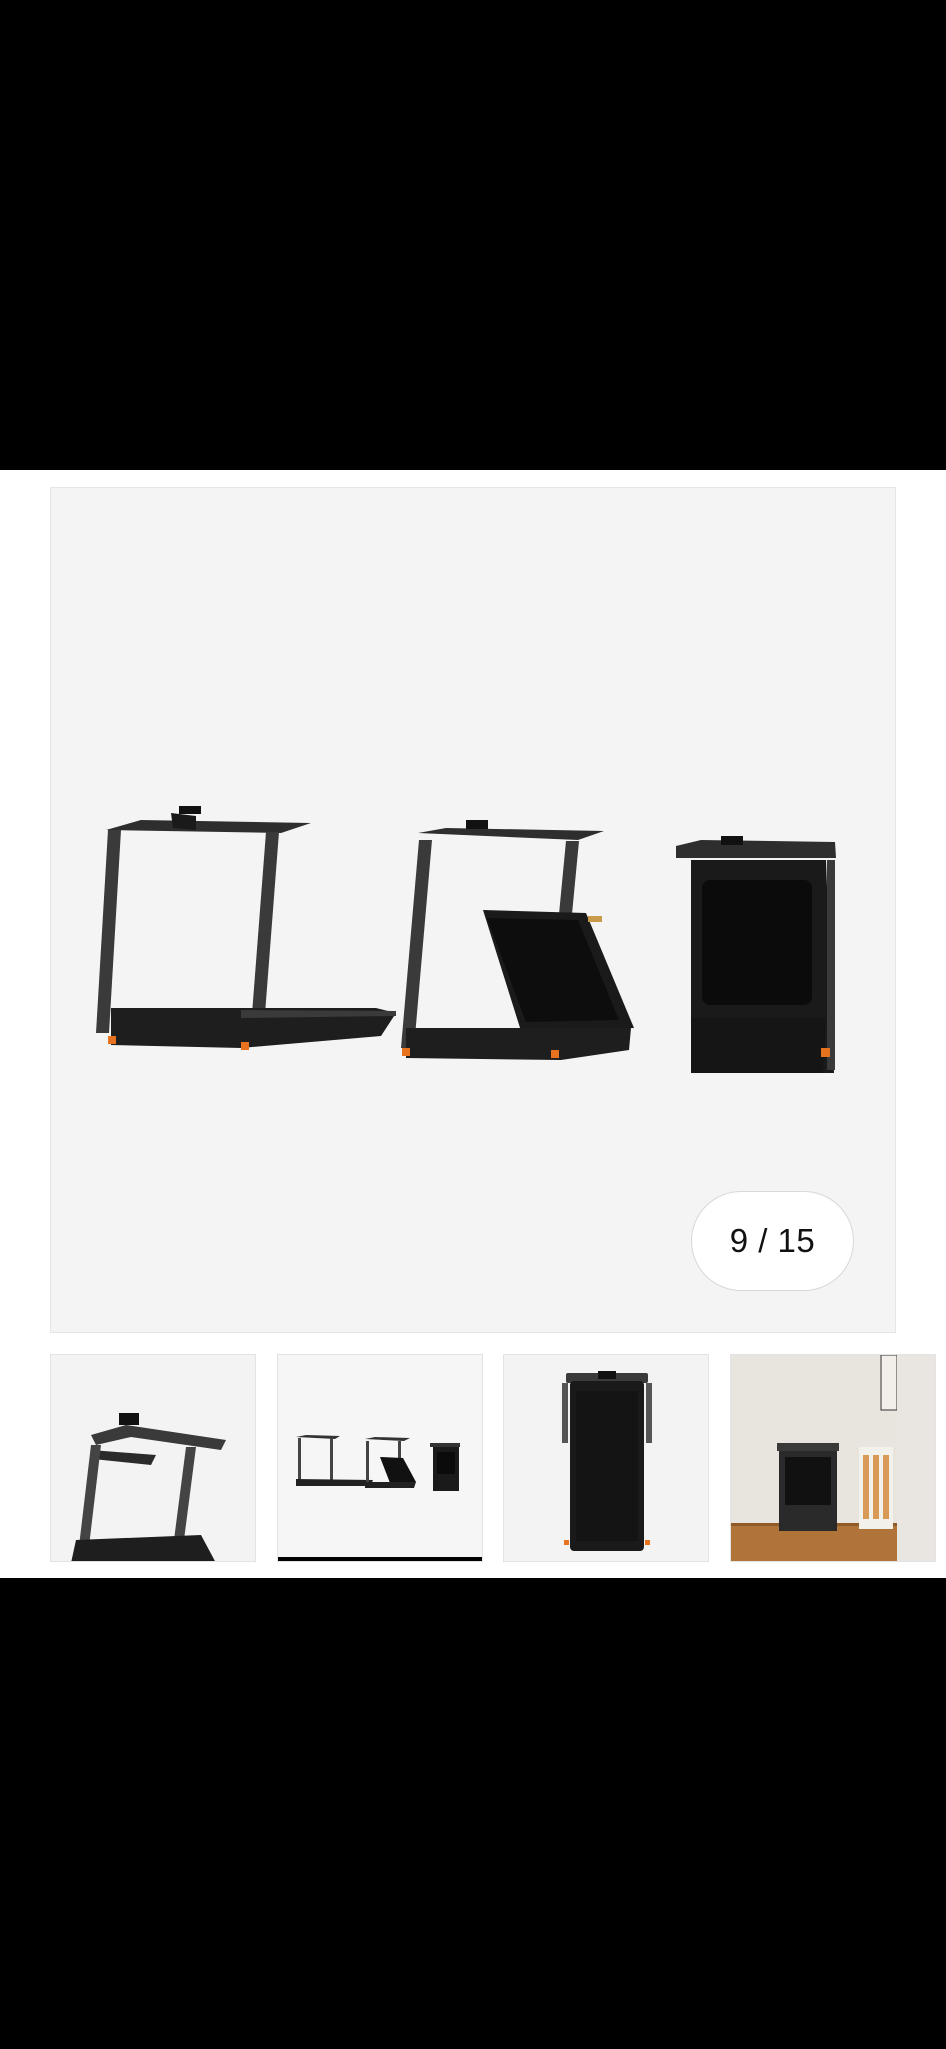  Describe the element at coordinates (607, 1461) in the screenshot. I see `treadmill-folded-top-thumbnail` at that location.